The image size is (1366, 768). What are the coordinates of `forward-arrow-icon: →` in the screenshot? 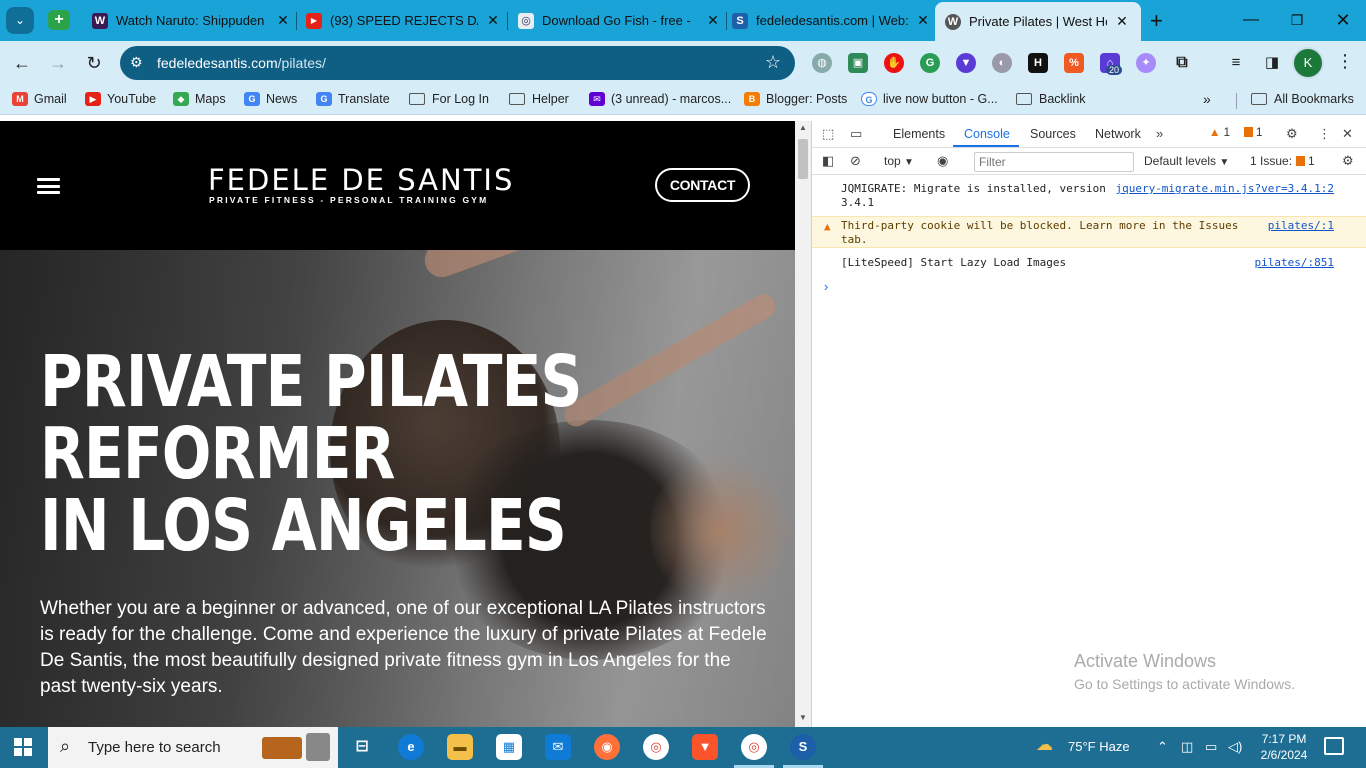 It's located at (58, 63).